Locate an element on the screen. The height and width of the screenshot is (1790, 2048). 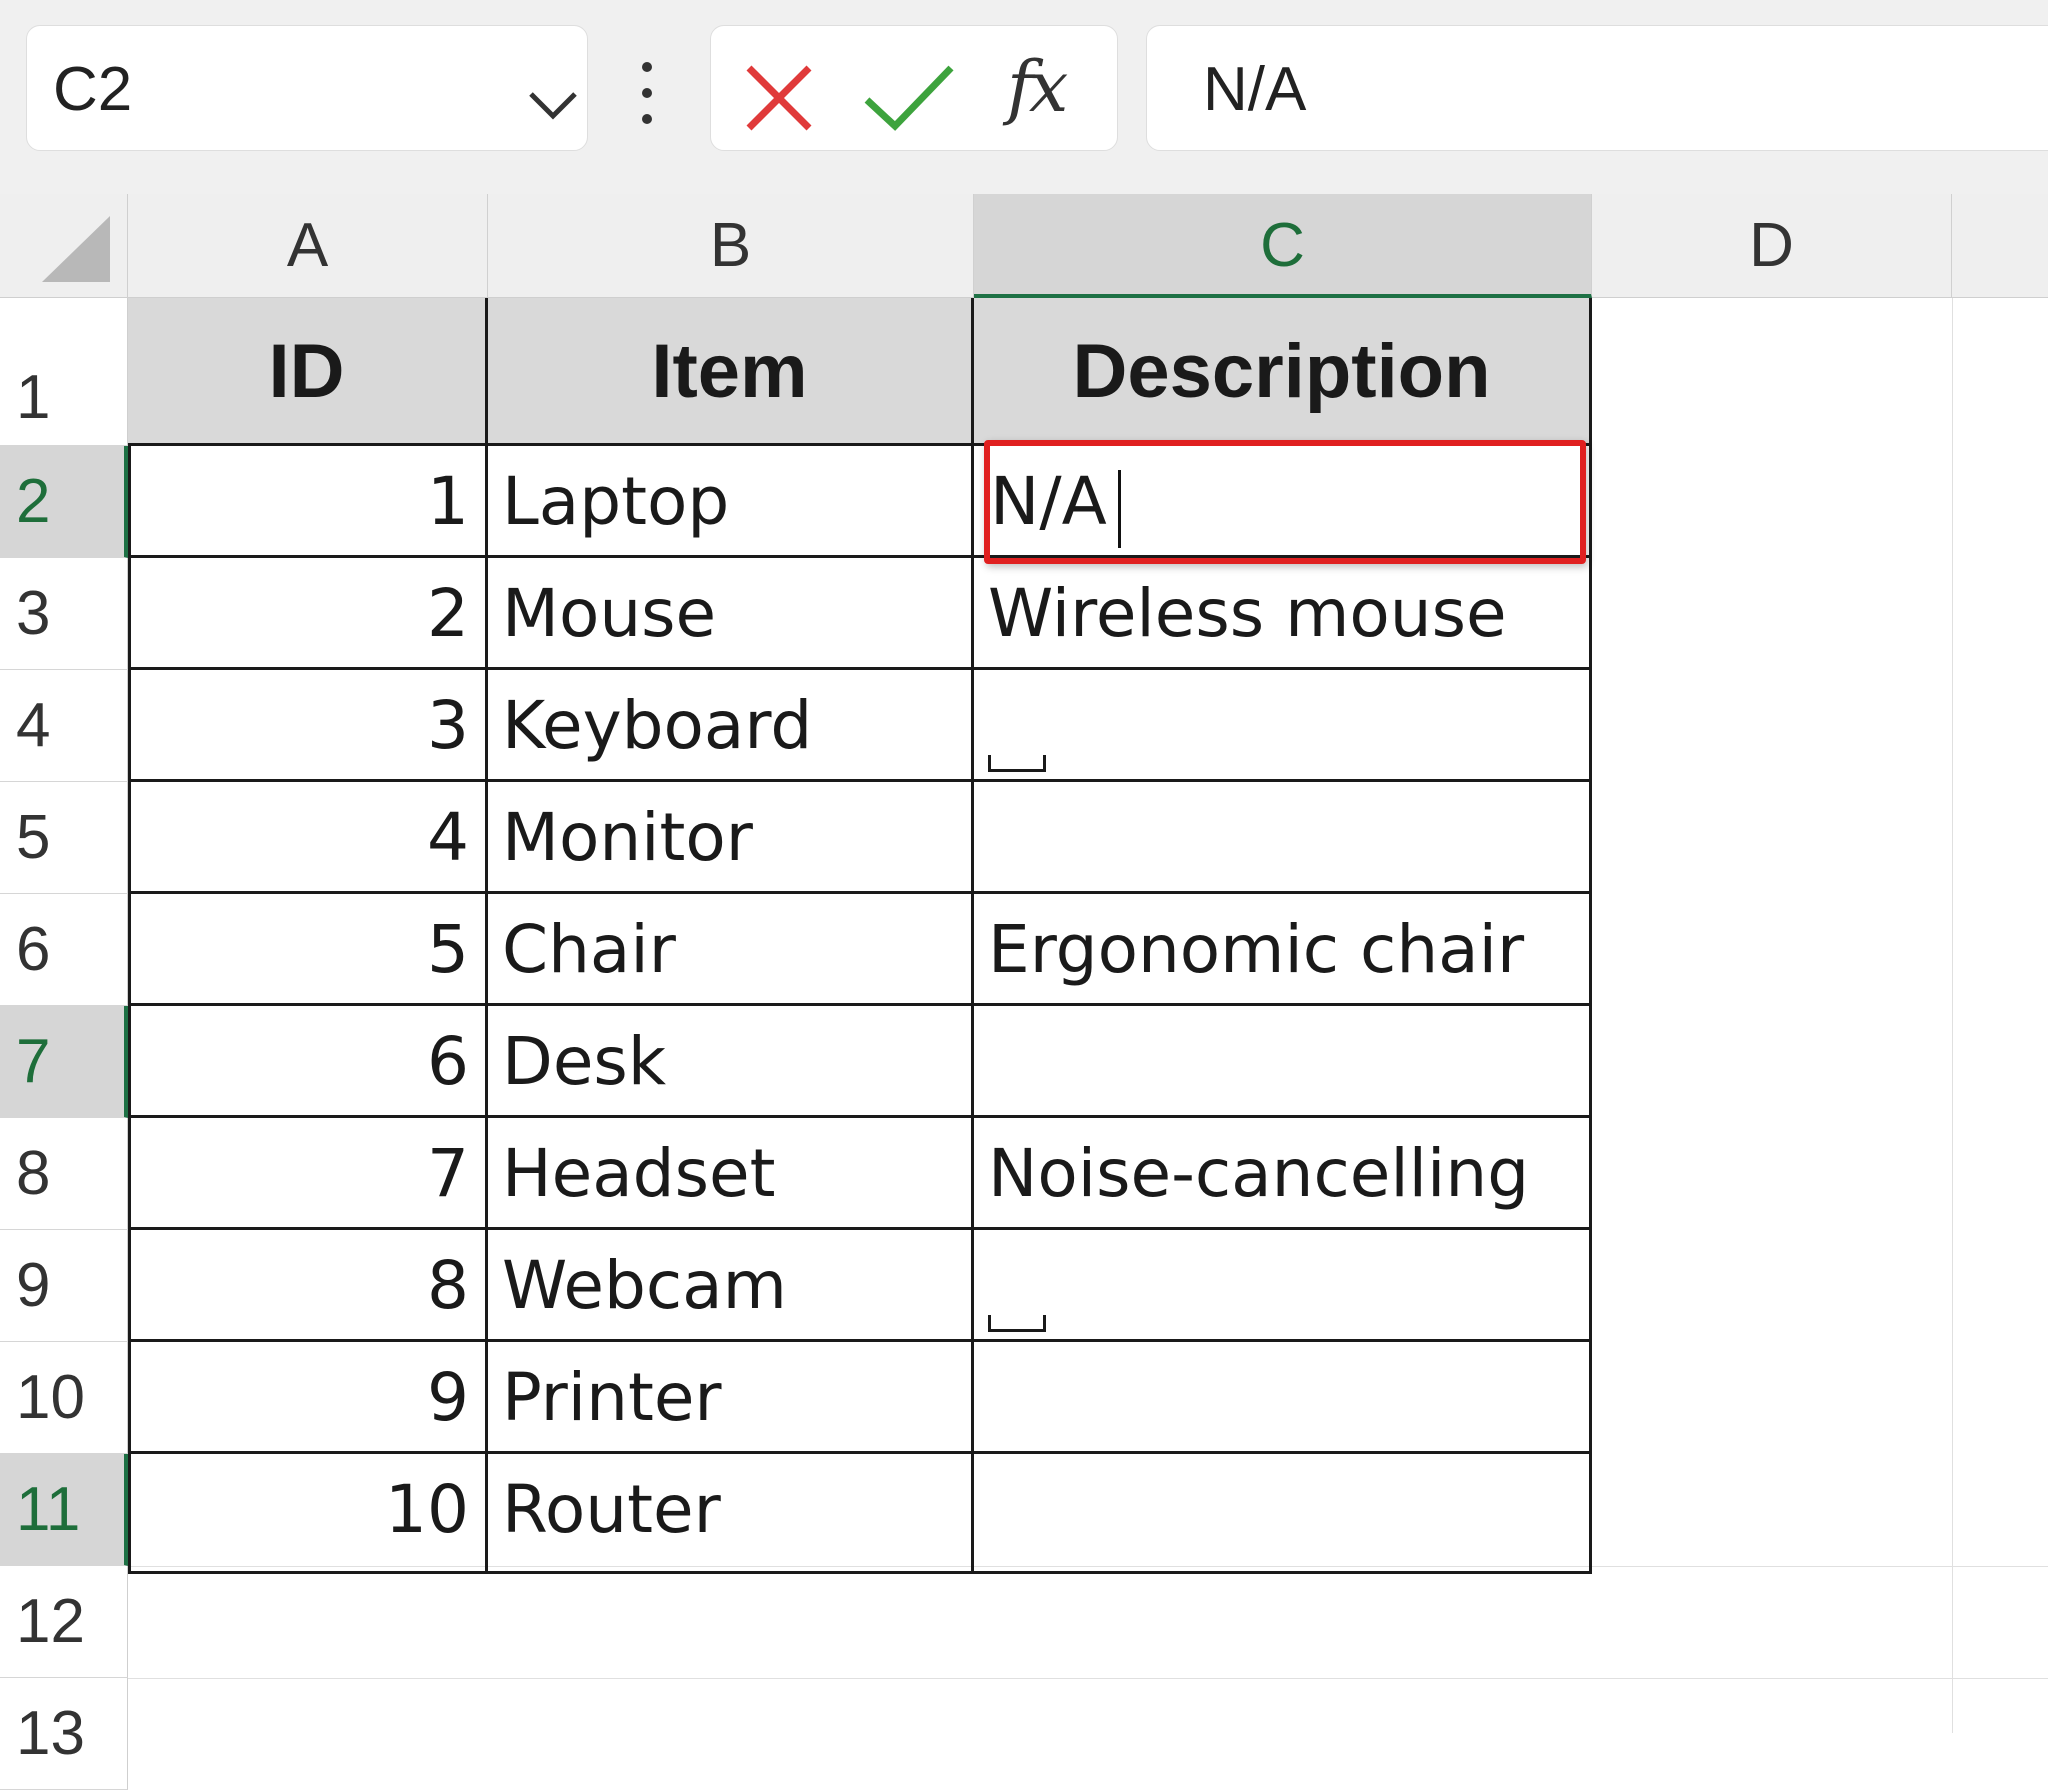
active-cell-outline is located at coordinates (1285, 502).